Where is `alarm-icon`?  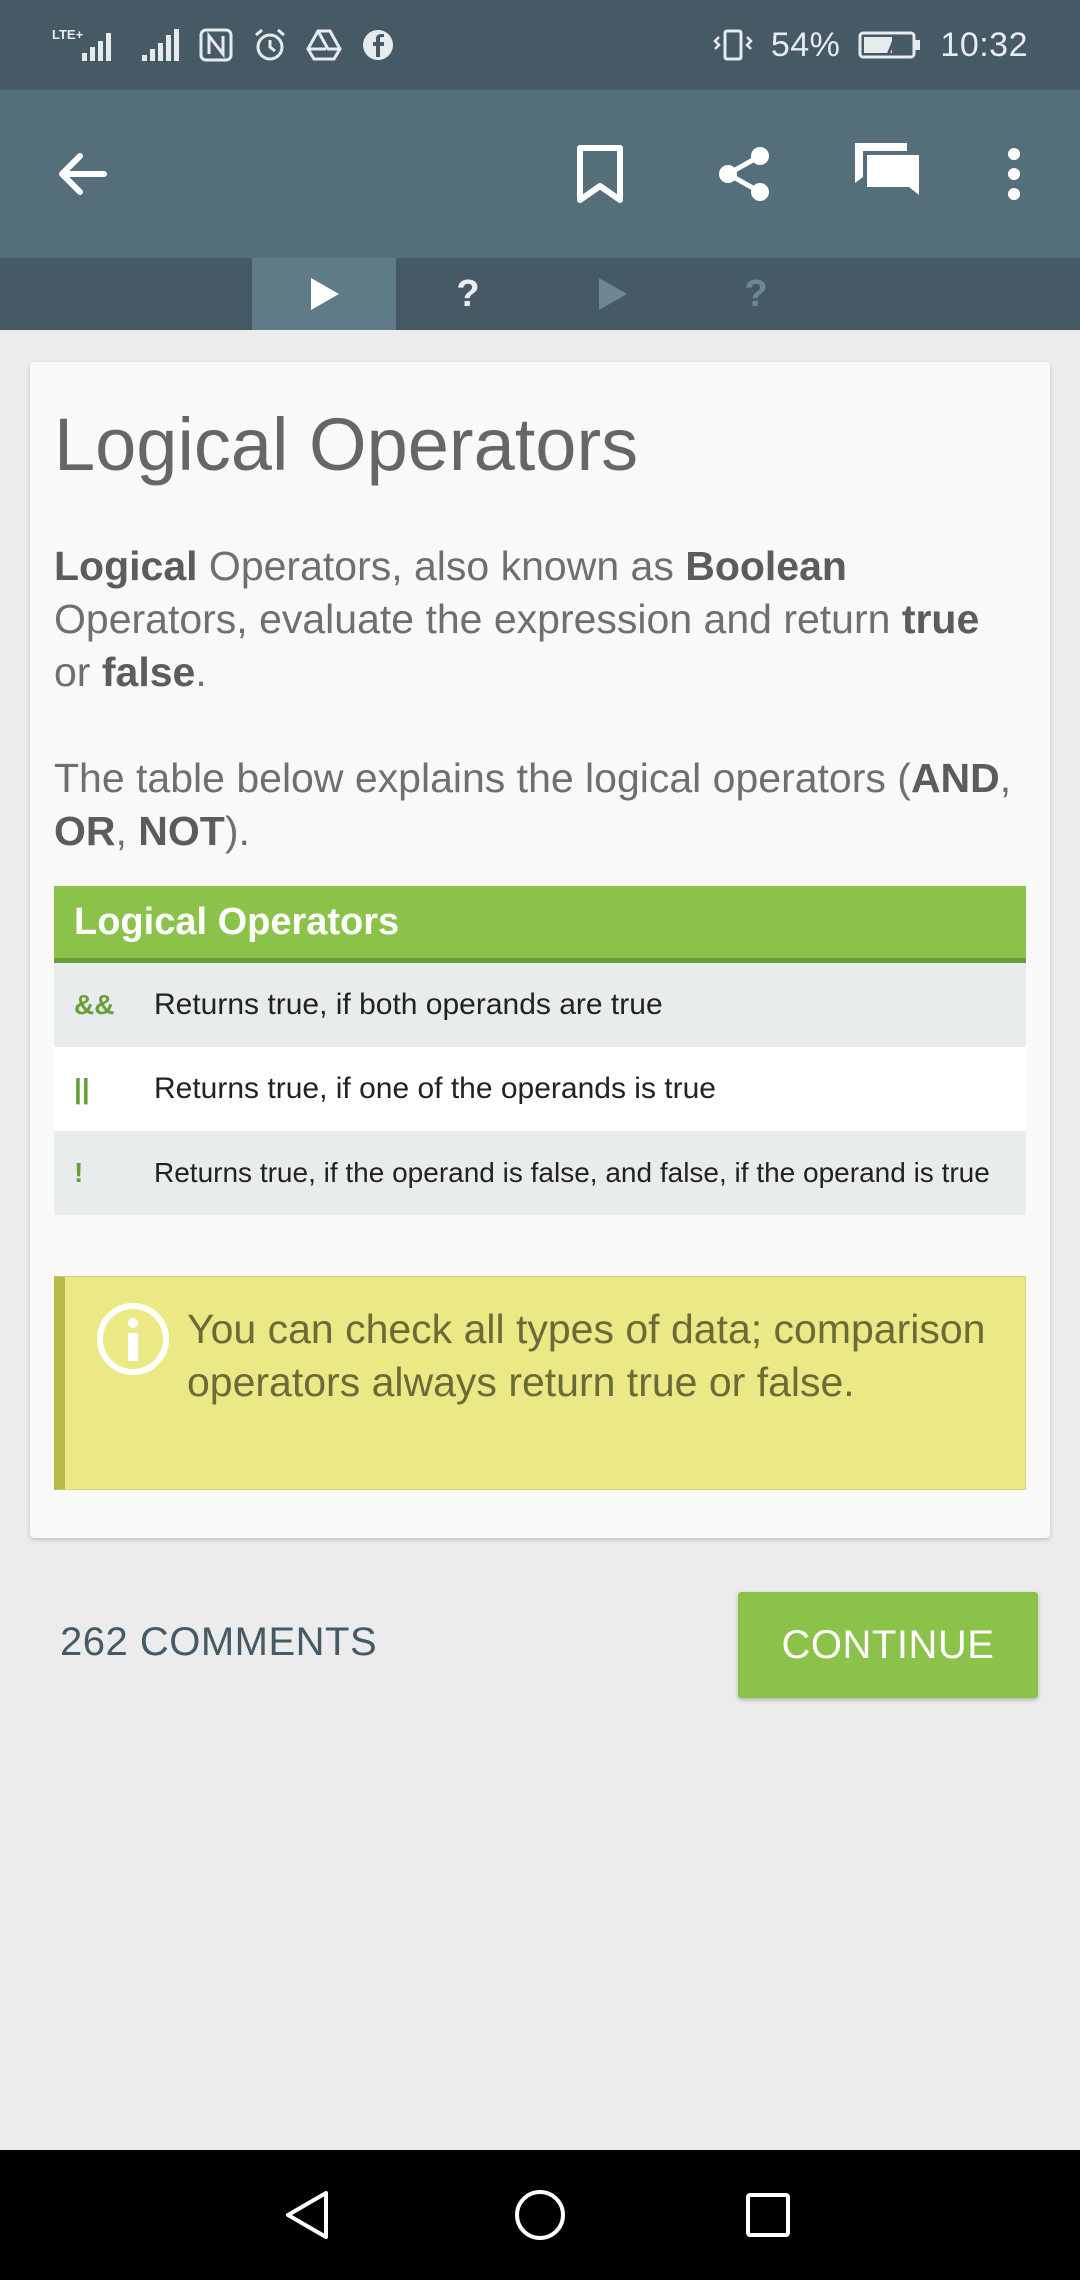
alarm-icon is located at coordinates (270, 45).